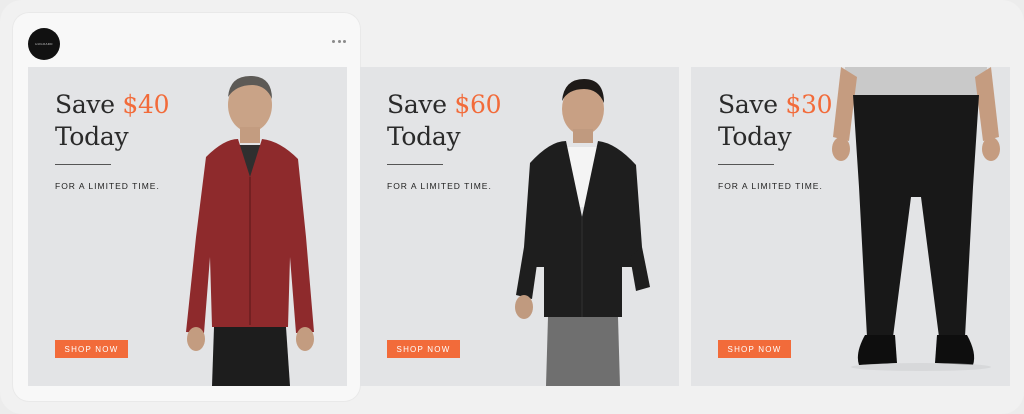 This screenshot has height=414, width=1024. What do you see at coordinates (916, 219) in the screenshot?
I see `model-photo-black-pants` at bounding box center [916, 219].